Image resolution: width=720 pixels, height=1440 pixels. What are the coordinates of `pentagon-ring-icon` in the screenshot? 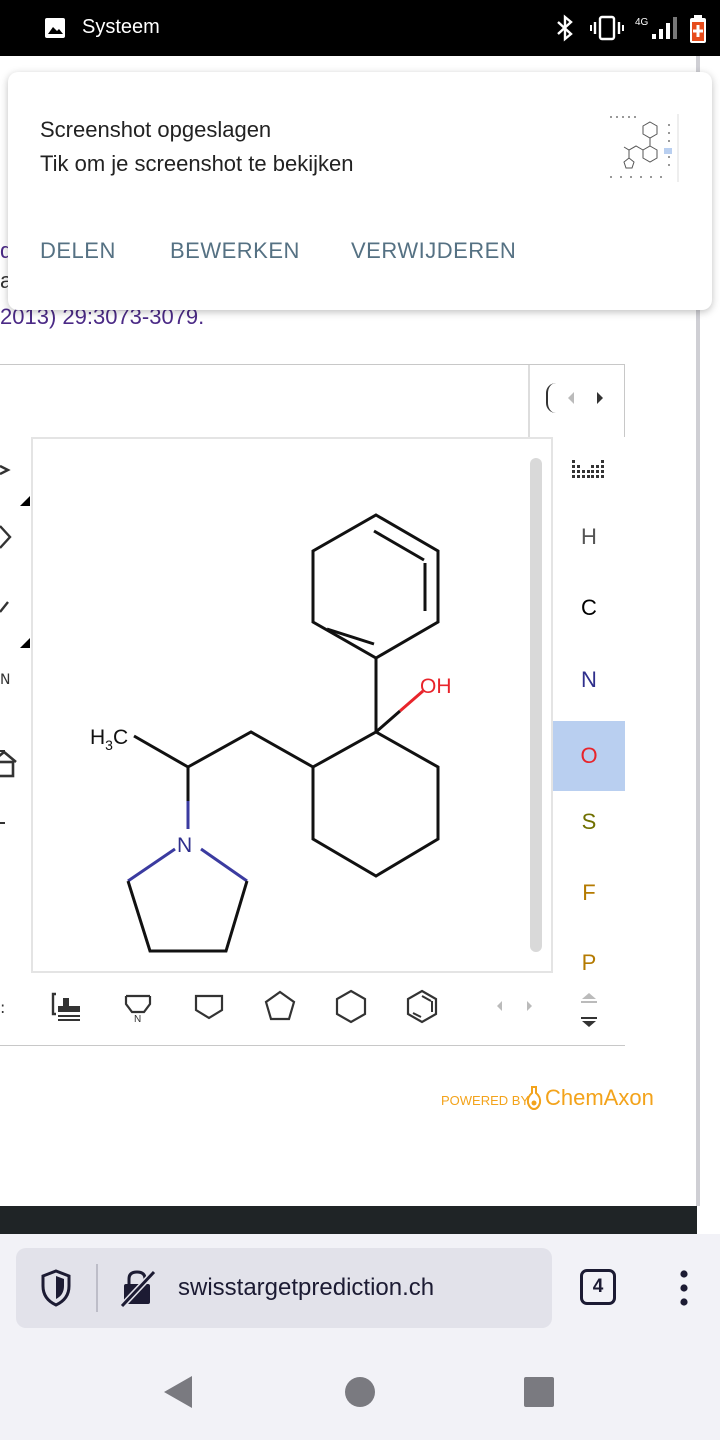 It's located at (280, 1006).